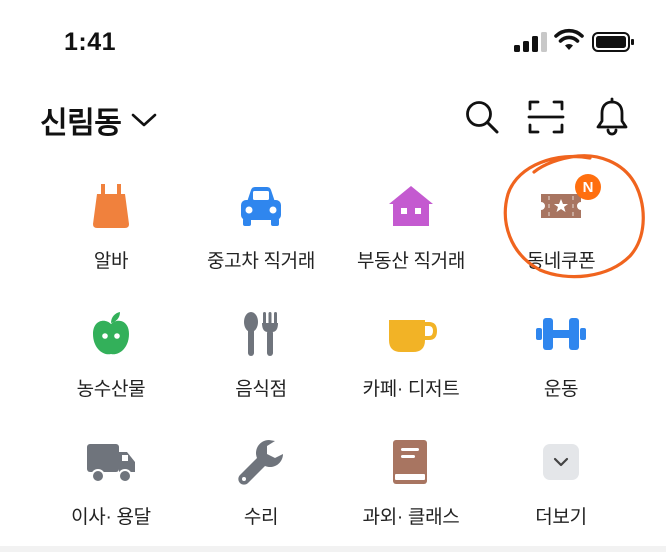 Image resolution: width=666 pixels, height=552 pixels. I want to click on category-more: 더보기, so click(561, 479).